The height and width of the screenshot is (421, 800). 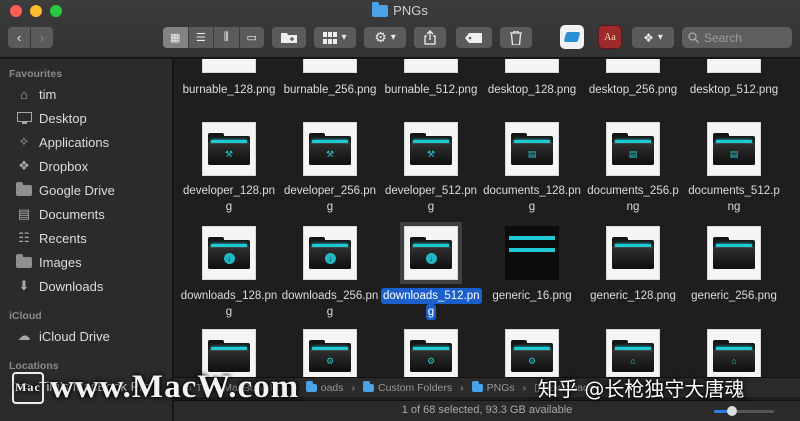 I want to click on gear-icon: ⚙, so click(x=380, y=37).